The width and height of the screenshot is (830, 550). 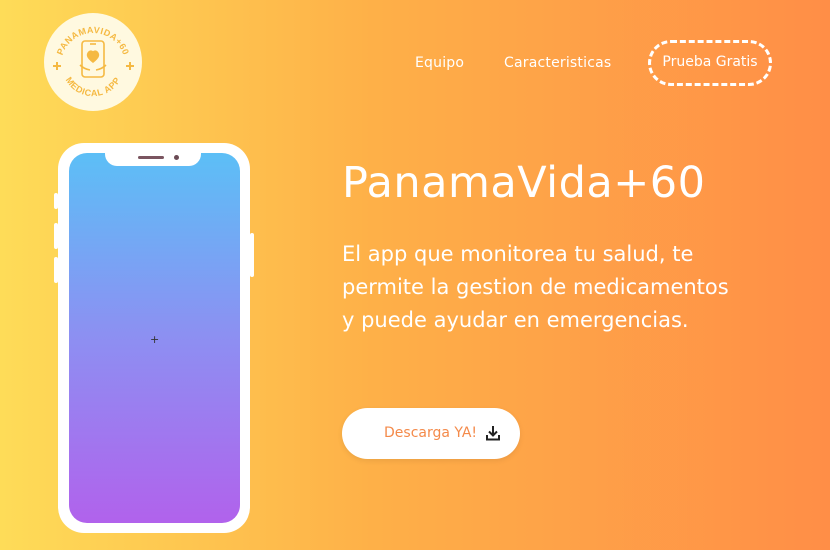 What do you see at coordinates (56, 201) in the screenshot?
I see `phone-side-button` at bounding box center [56, 201].